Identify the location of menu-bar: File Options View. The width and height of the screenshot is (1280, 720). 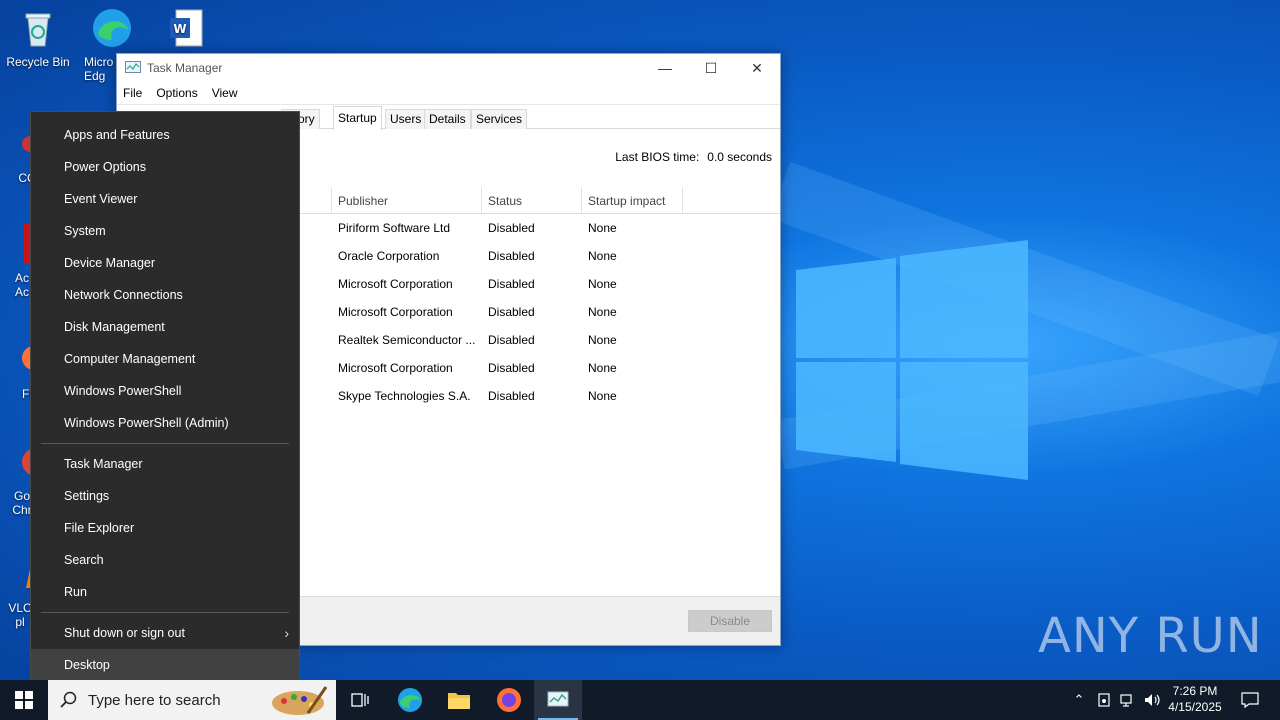
(448, 93).